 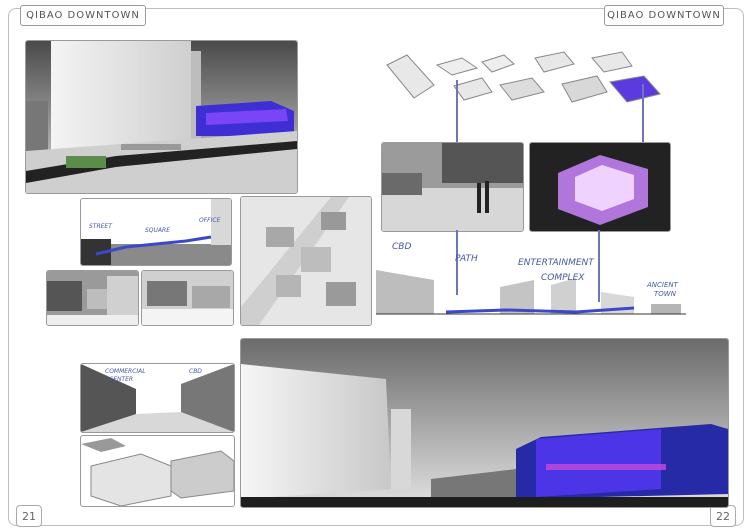 What do you see at coordinates (306, 261) in the screenshot?
I see `render-aerial-plan` at bounding box center [306, 261].